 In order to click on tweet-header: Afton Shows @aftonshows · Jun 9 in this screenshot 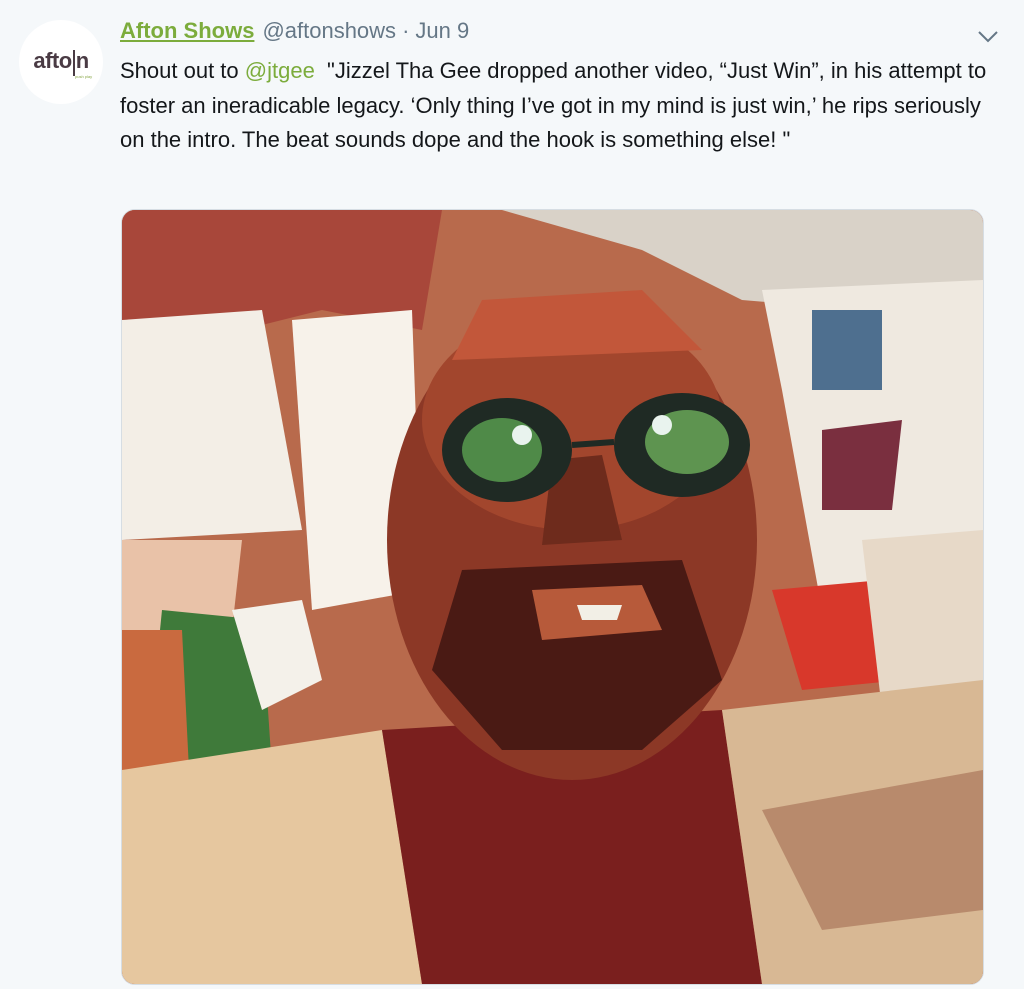, I will do `click(294, 33)`.